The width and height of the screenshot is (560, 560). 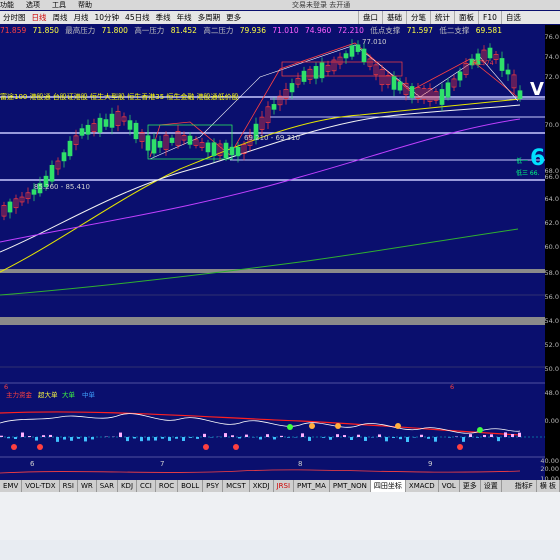 What do you see at coordinates (350, 486) in the screenshot?
I see `tab-pmt-non: PMT_NON` at bounding box center [350, 486].